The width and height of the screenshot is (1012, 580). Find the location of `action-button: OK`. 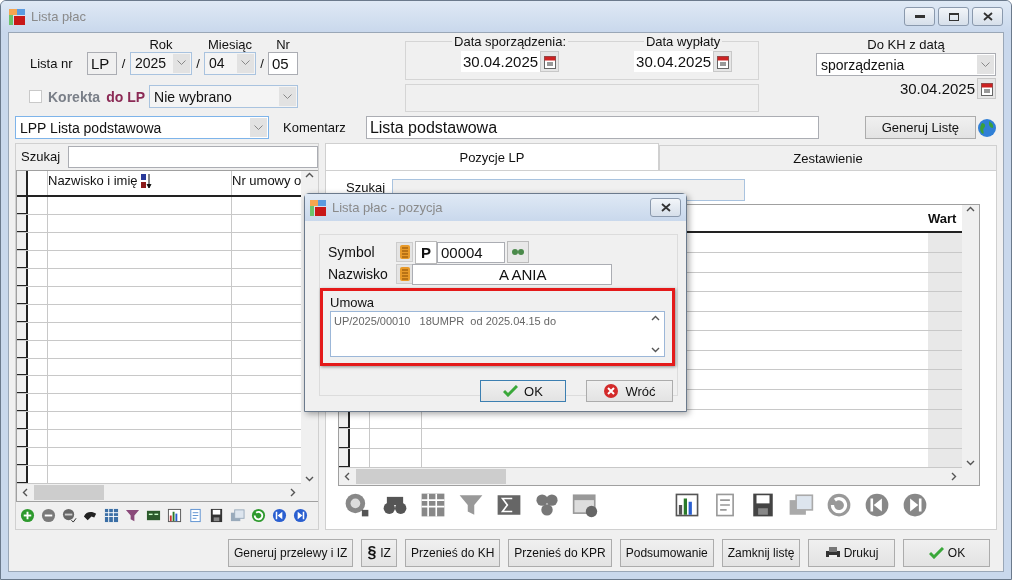

action-button: OK is located at coordinates (947, 553).